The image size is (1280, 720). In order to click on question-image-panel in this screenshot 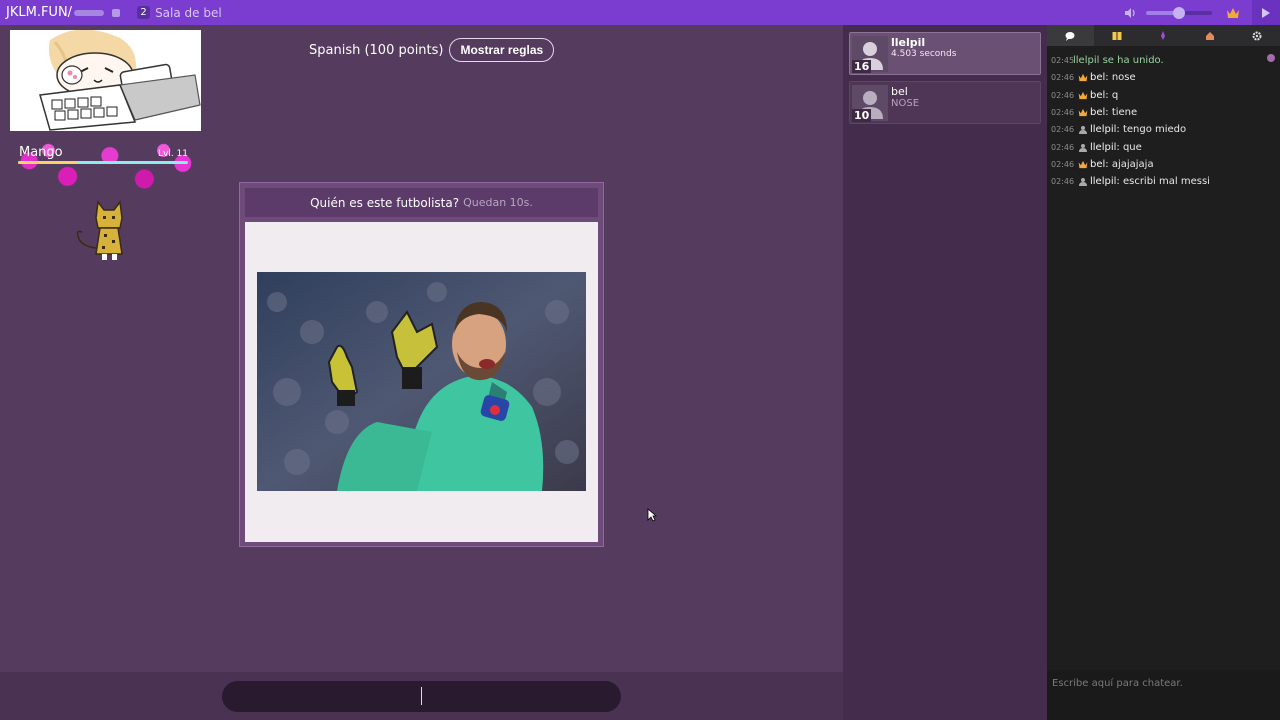, I will do `click(421, 382)`.